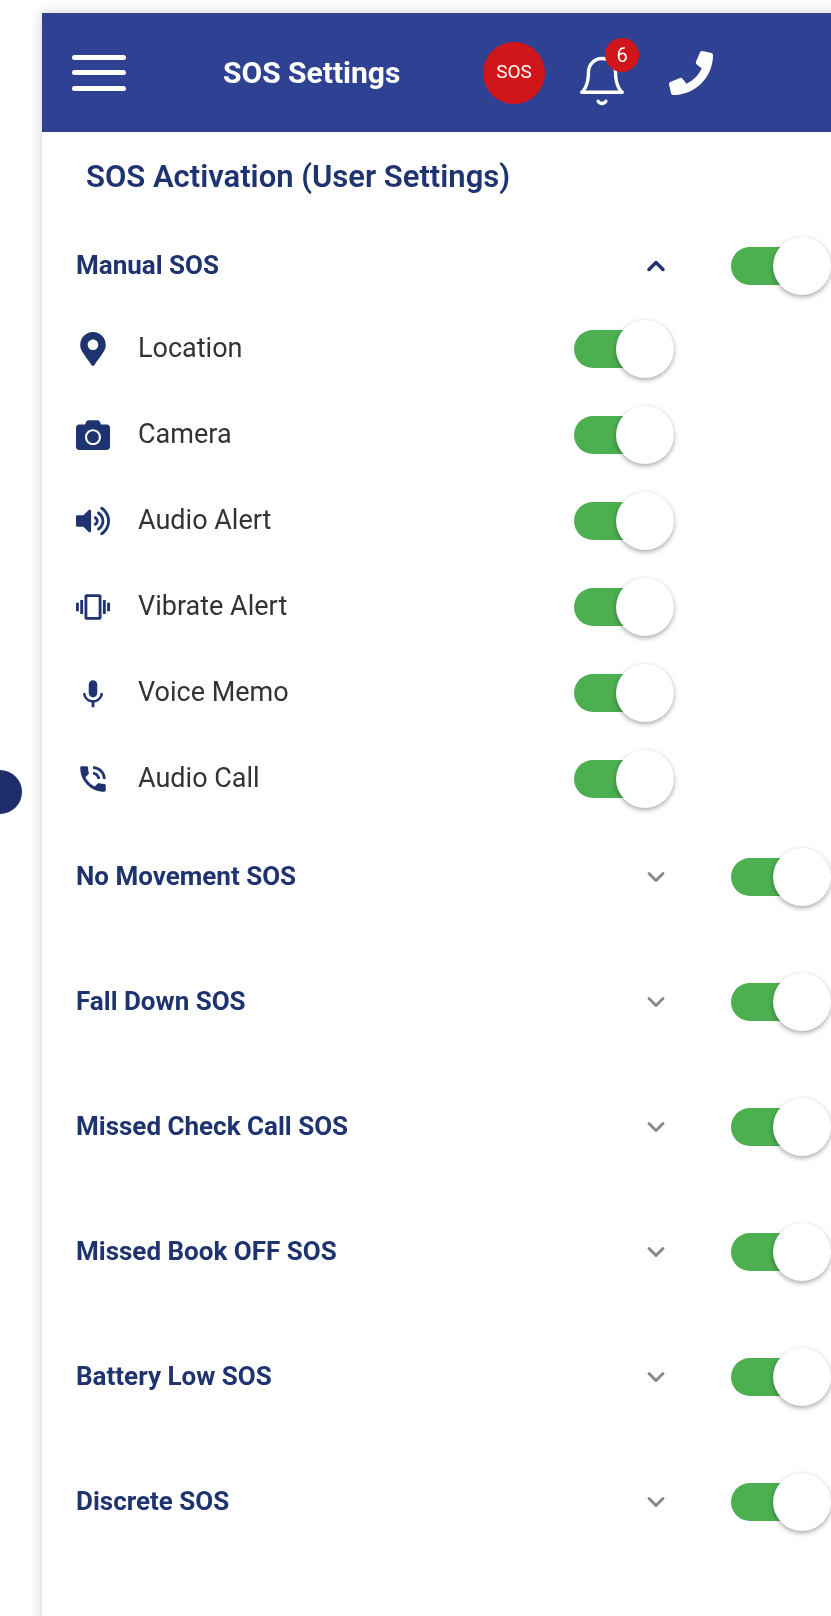  Describe the element at coordinates (214, 693) in the screenshot. I see `setting-label: Voice Memo` at that location.